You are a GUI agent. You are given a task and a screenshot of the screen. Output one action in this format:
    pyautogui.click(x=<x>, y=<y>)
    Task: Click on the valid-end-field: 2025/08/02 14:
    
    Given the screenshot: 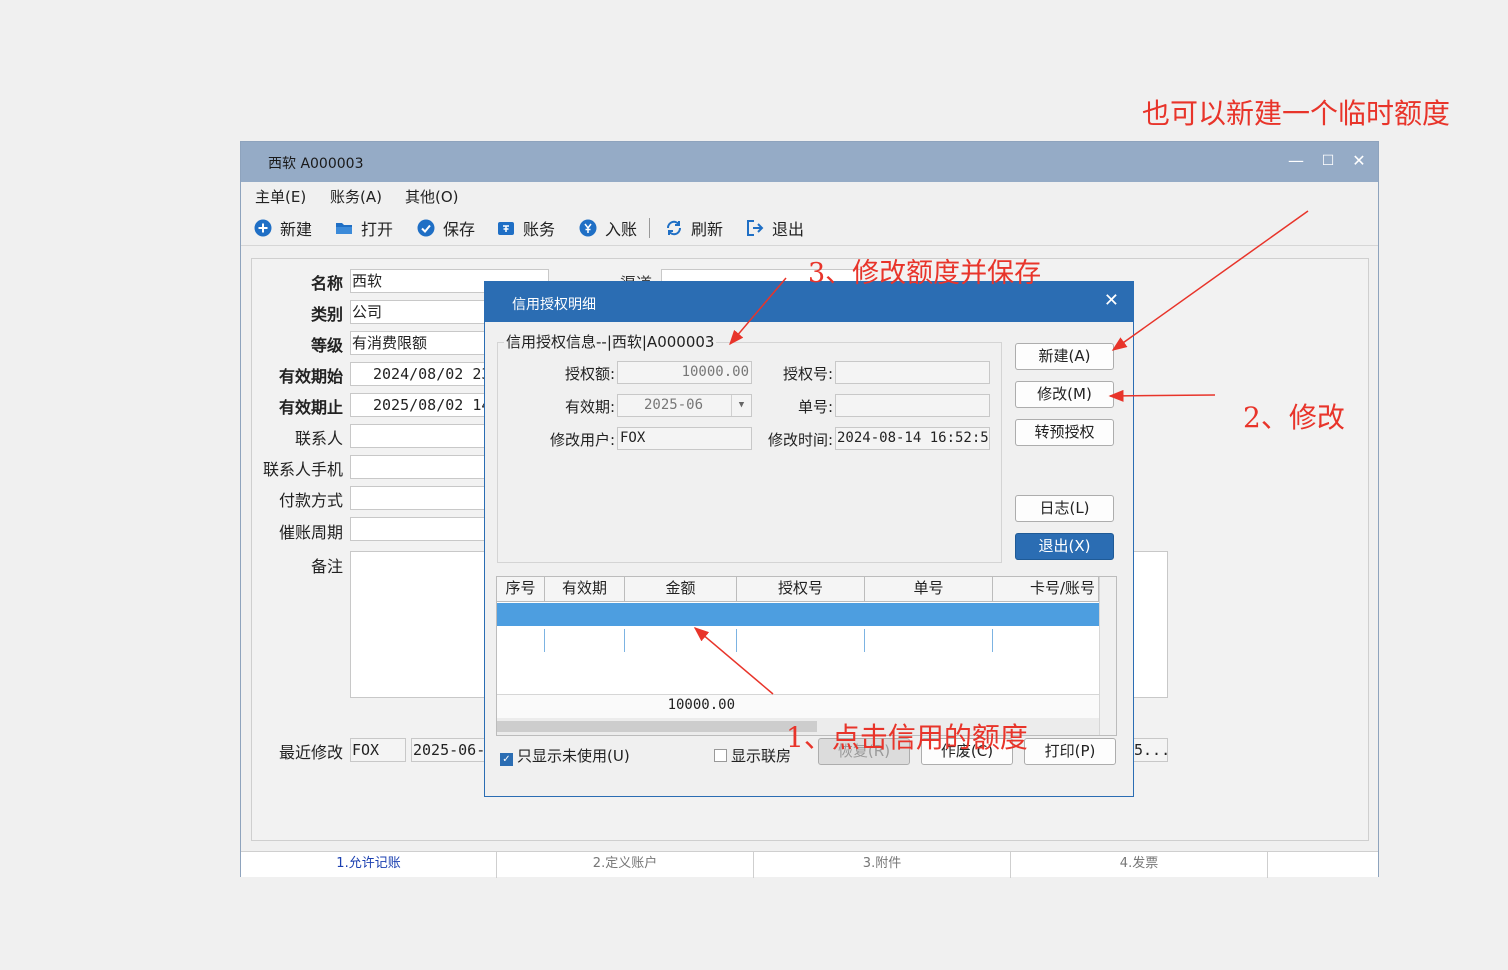 What is the action you would take?
    pyautogui.click(x=420, y=405)
    